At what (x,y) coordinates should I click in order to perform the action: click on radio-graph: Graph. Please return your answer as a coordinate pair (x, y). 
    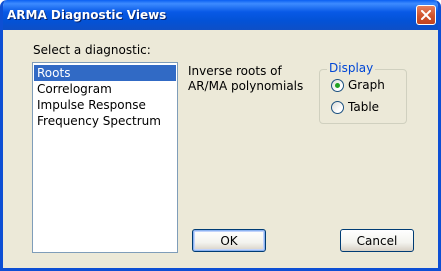
    Looking at the image, I should click on (358, 85).